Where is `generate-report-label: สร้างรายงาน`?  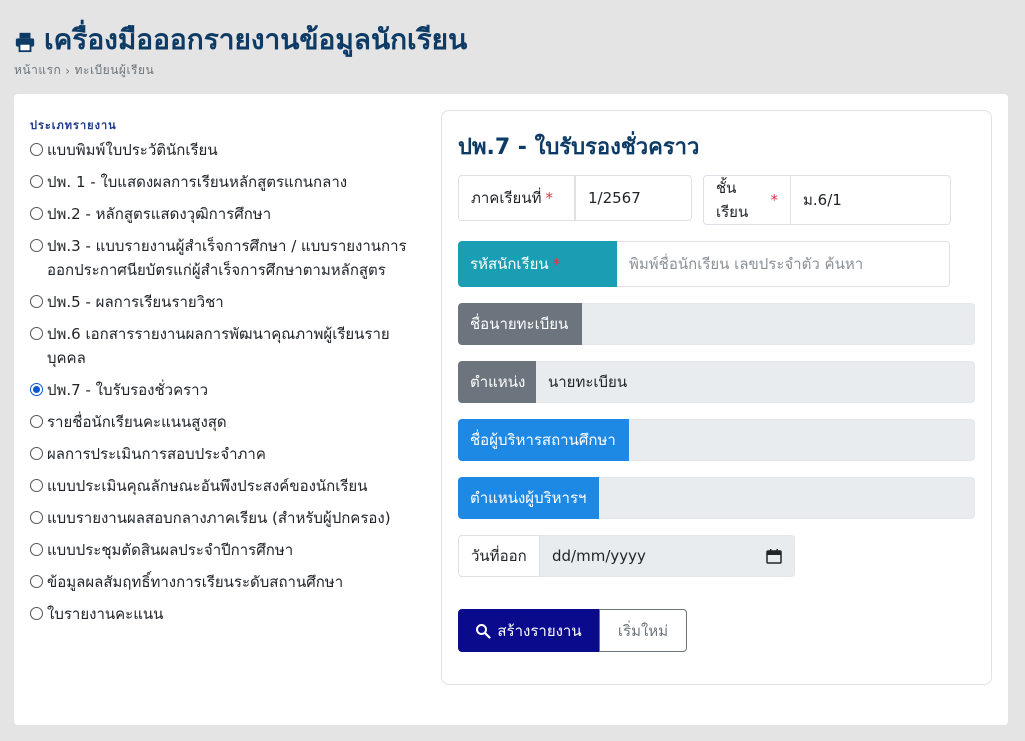
generate-report-label: สร้างรายงาน is located at coordinates (539, 630).